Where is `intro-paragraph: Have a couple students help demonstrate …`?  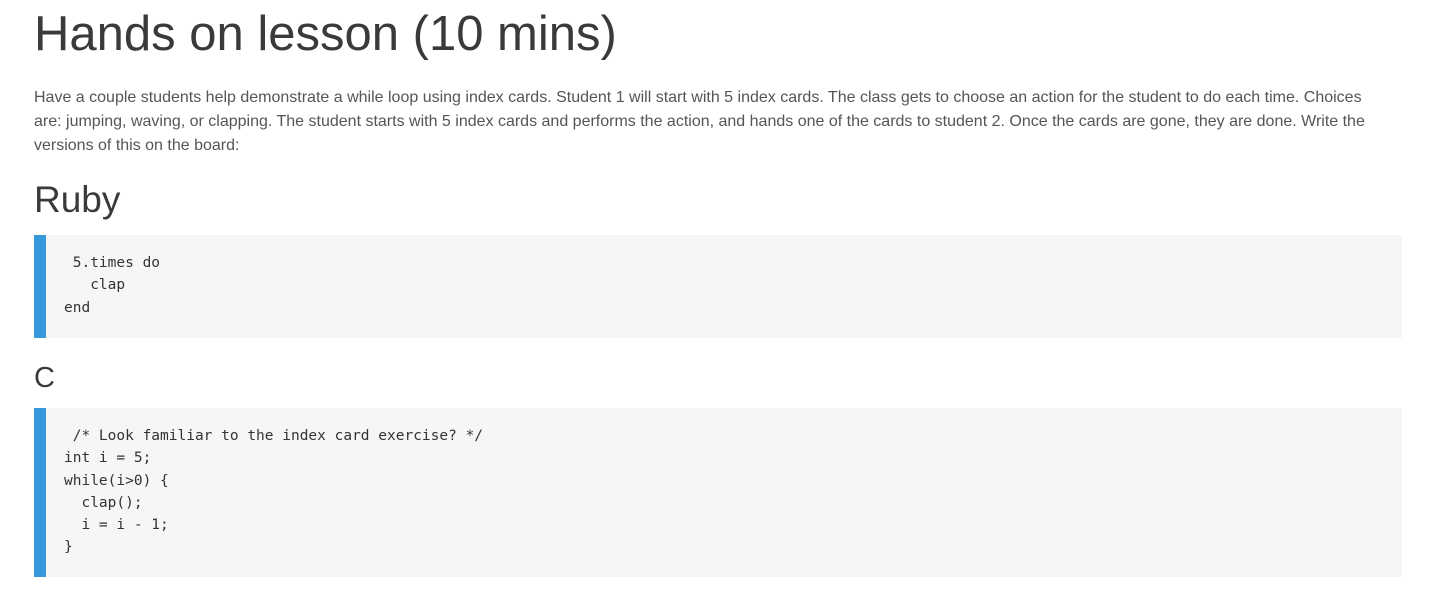
intro-paragraph: Have a couple students help demonstrate … is located at coordinates (699, 121).